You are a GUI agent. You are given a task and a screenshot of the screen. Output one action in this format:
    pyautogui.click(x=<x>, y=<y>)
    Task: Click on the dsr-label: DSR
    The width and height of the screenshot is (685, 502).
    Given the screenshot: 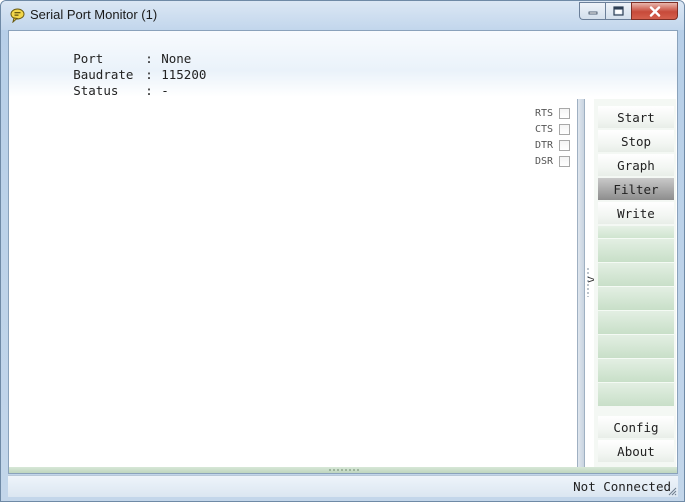 What is the action you would take?
    pyautogui.click(x=544, y=161)
    